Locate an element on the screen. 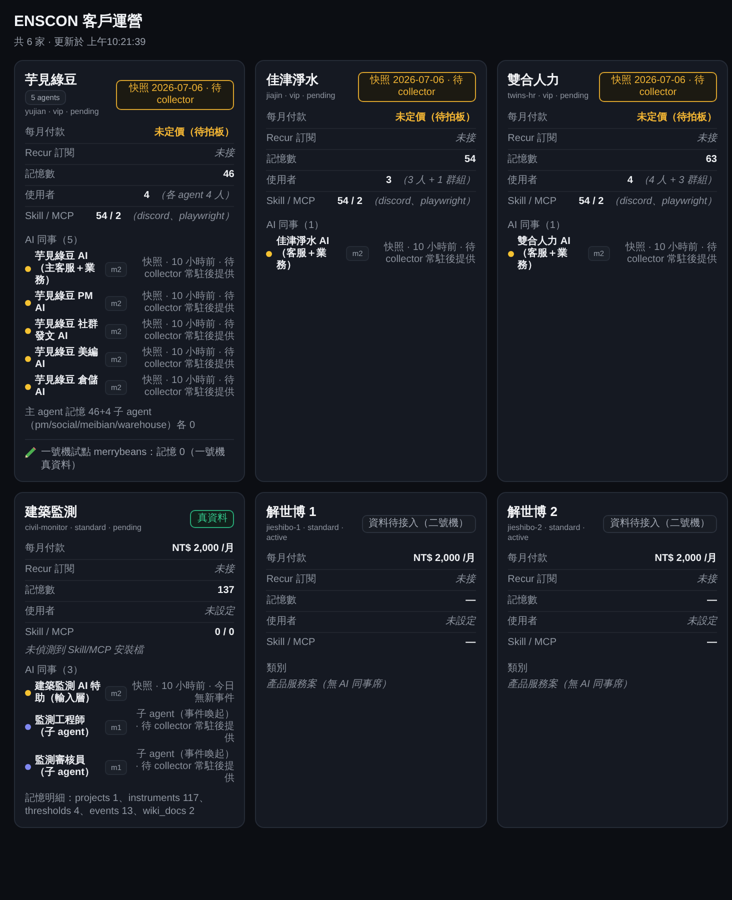  agent-name: 監測審核員（子 agent） is located at coordinates (65, 767).